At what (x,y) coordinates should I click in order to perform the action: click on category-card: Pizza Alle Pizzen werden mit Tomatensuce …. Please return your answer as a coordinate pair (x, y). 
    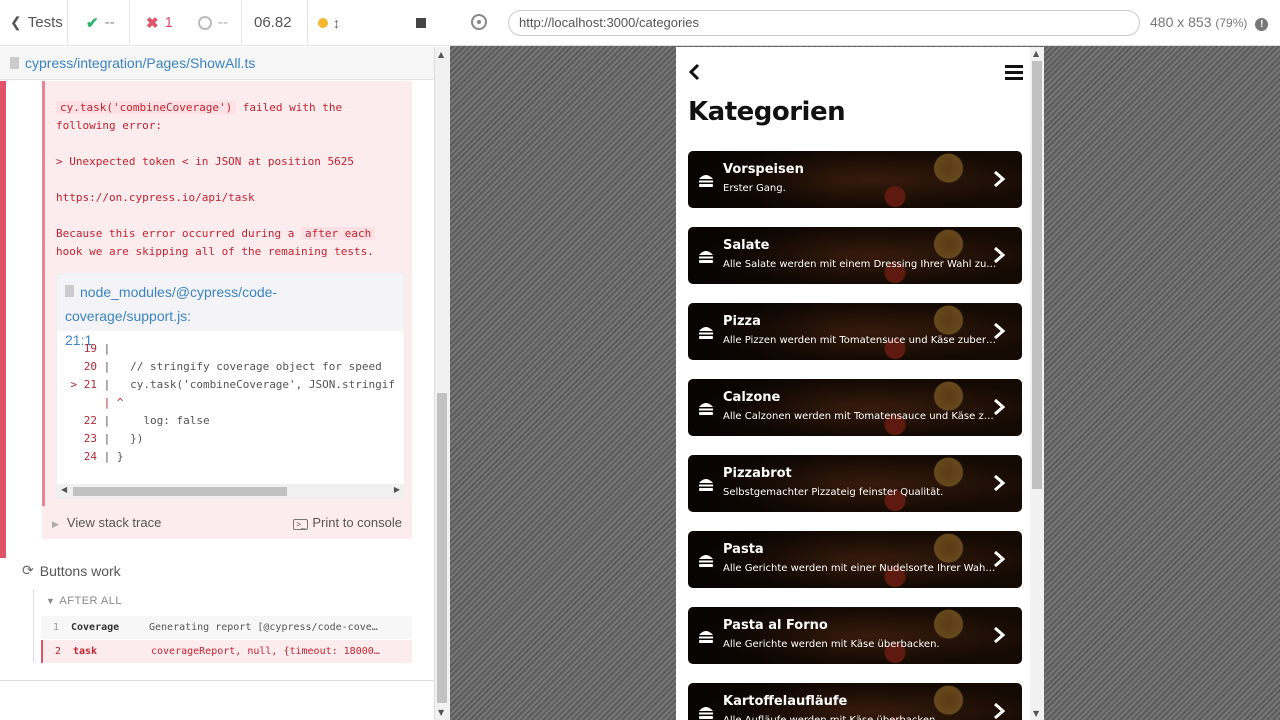
    Looking at the image, I should click on (855, 331).